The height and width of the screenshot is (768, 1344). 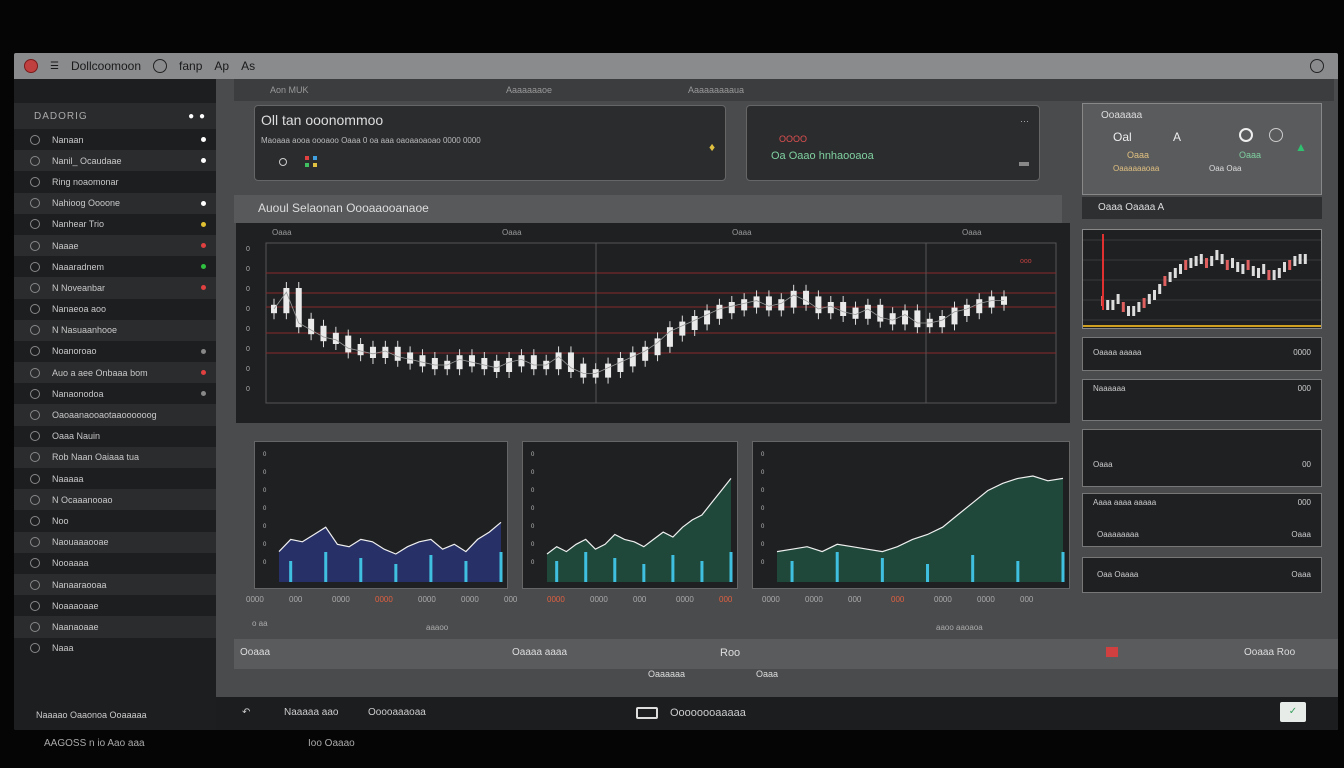 I want to click on undo-icon: ↶, so click(x=246, y=712).